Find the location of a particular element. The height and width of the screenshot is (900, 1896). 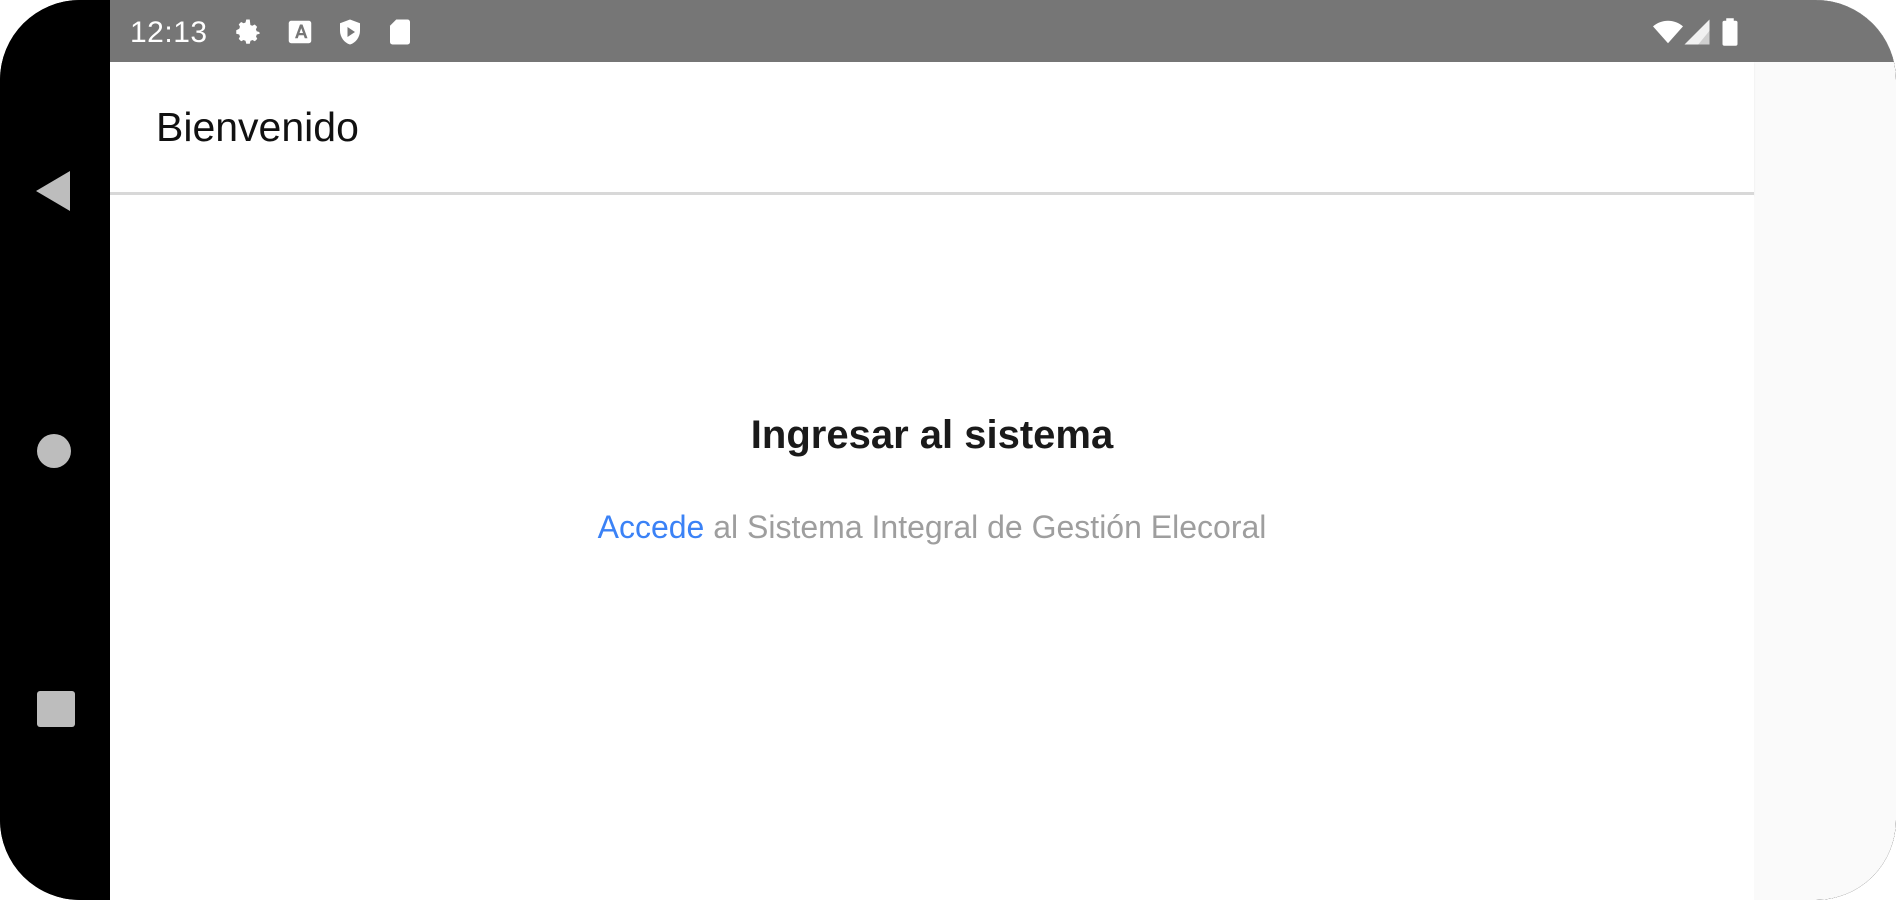

access-link: Accede is located at coordinates (651, 527).